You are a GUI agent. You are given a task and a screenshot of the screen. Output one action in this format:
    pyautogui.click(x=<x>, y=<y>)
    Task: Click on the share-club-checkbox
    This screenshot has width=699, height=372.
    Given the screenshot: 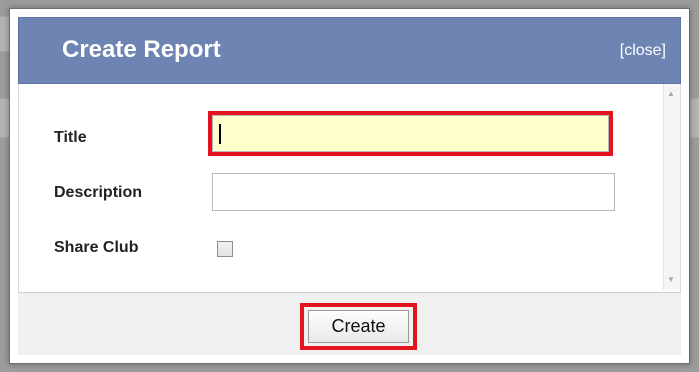 What is the action you would take?
    pyautogui.click(x=225, y=249)
    